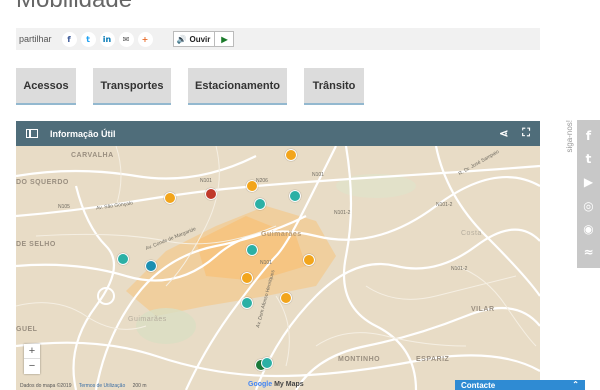  I want to click on tab-transportes: Transportes, so click(132, 86).